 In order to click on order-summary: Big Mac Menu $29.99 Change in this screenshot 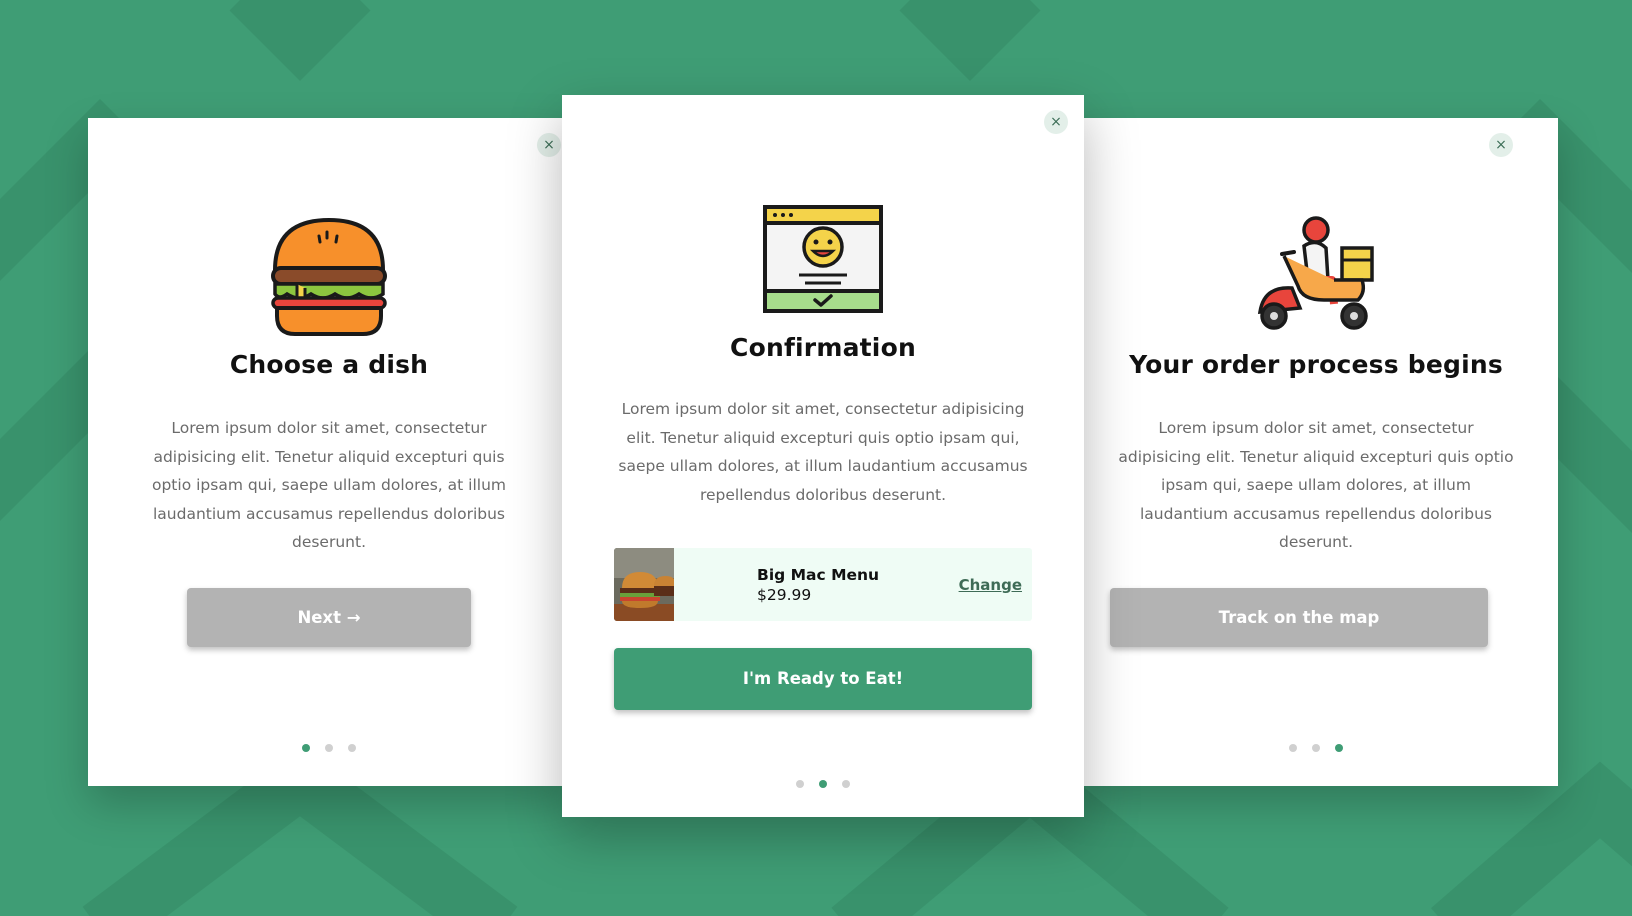, I will do `click(823, 584)`.